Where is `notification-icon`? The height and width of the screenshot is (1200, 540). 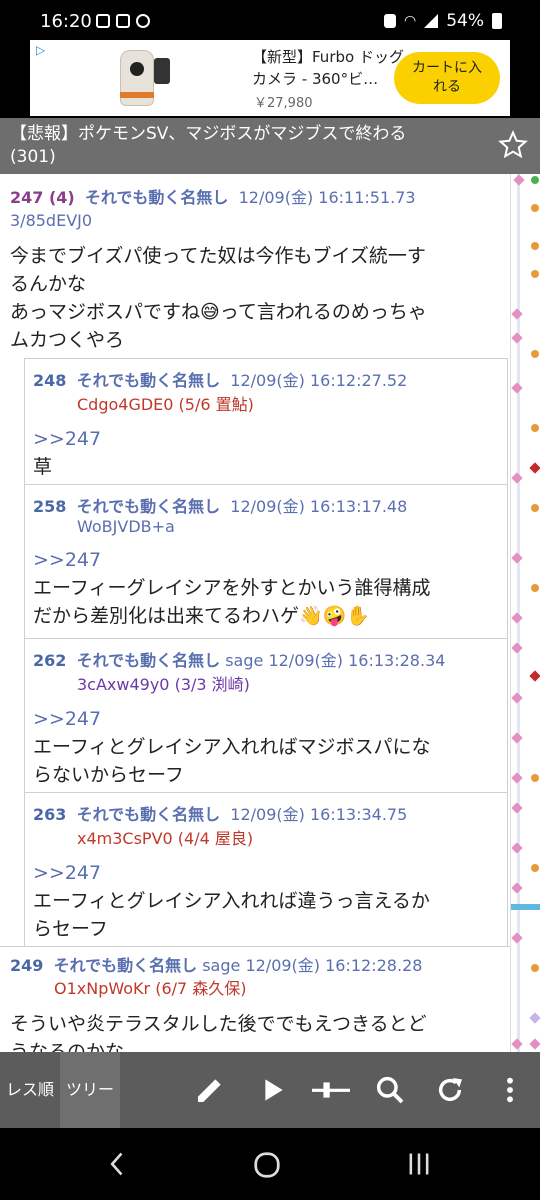
notification-icon is located at coordinates (123, 21).